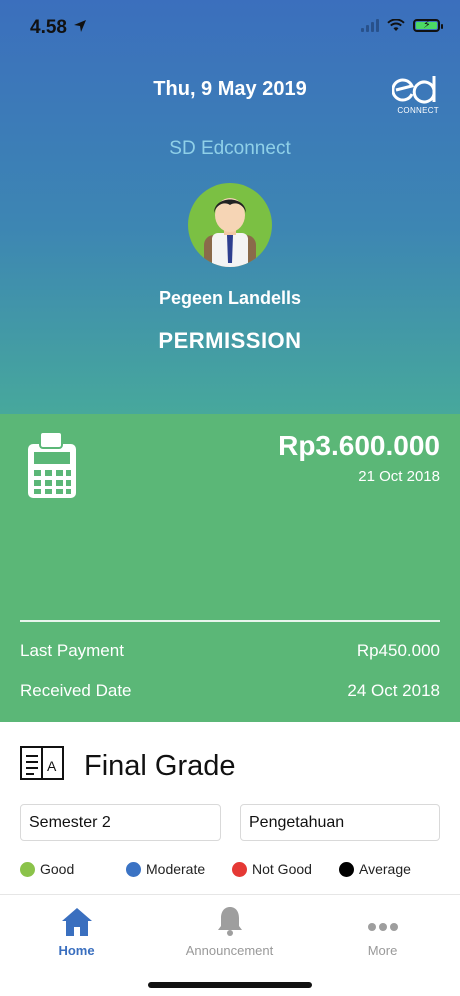 Image resolution: width=460 pixels, height=996 pixels. I want to click on legend-dot-moderate, so click(133, 869).